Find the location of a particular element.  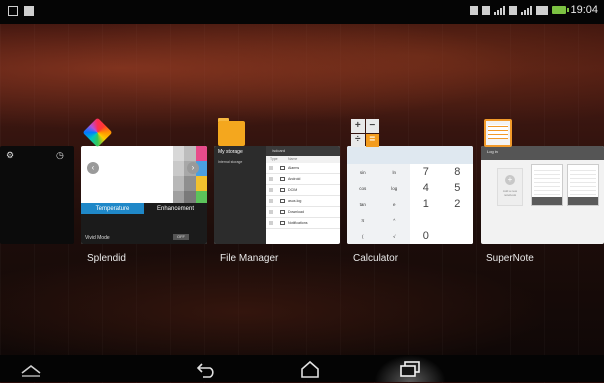

app-label-calculator: Calculator is located at coordinates (376, 258).